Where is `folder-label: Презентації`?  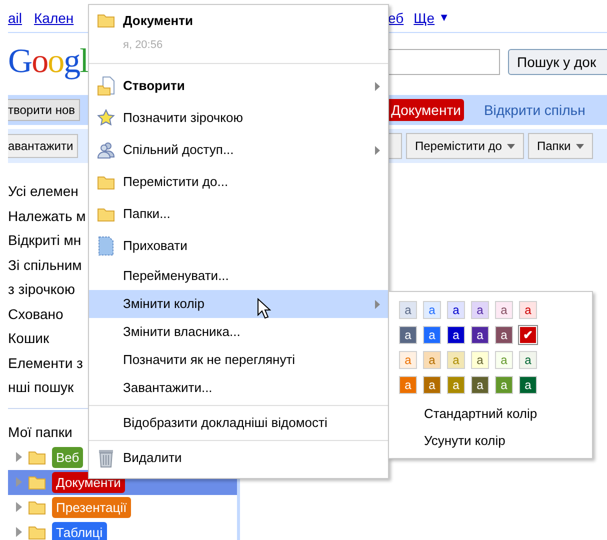
folder-label: Презентації is located at coordinates (91, 507).